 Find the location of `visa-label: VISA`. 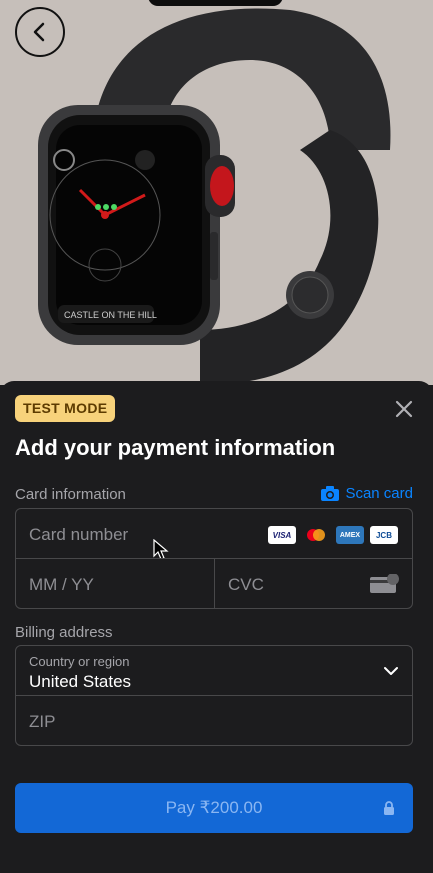

visa-label: VISA is located at coordinates (282, 535).